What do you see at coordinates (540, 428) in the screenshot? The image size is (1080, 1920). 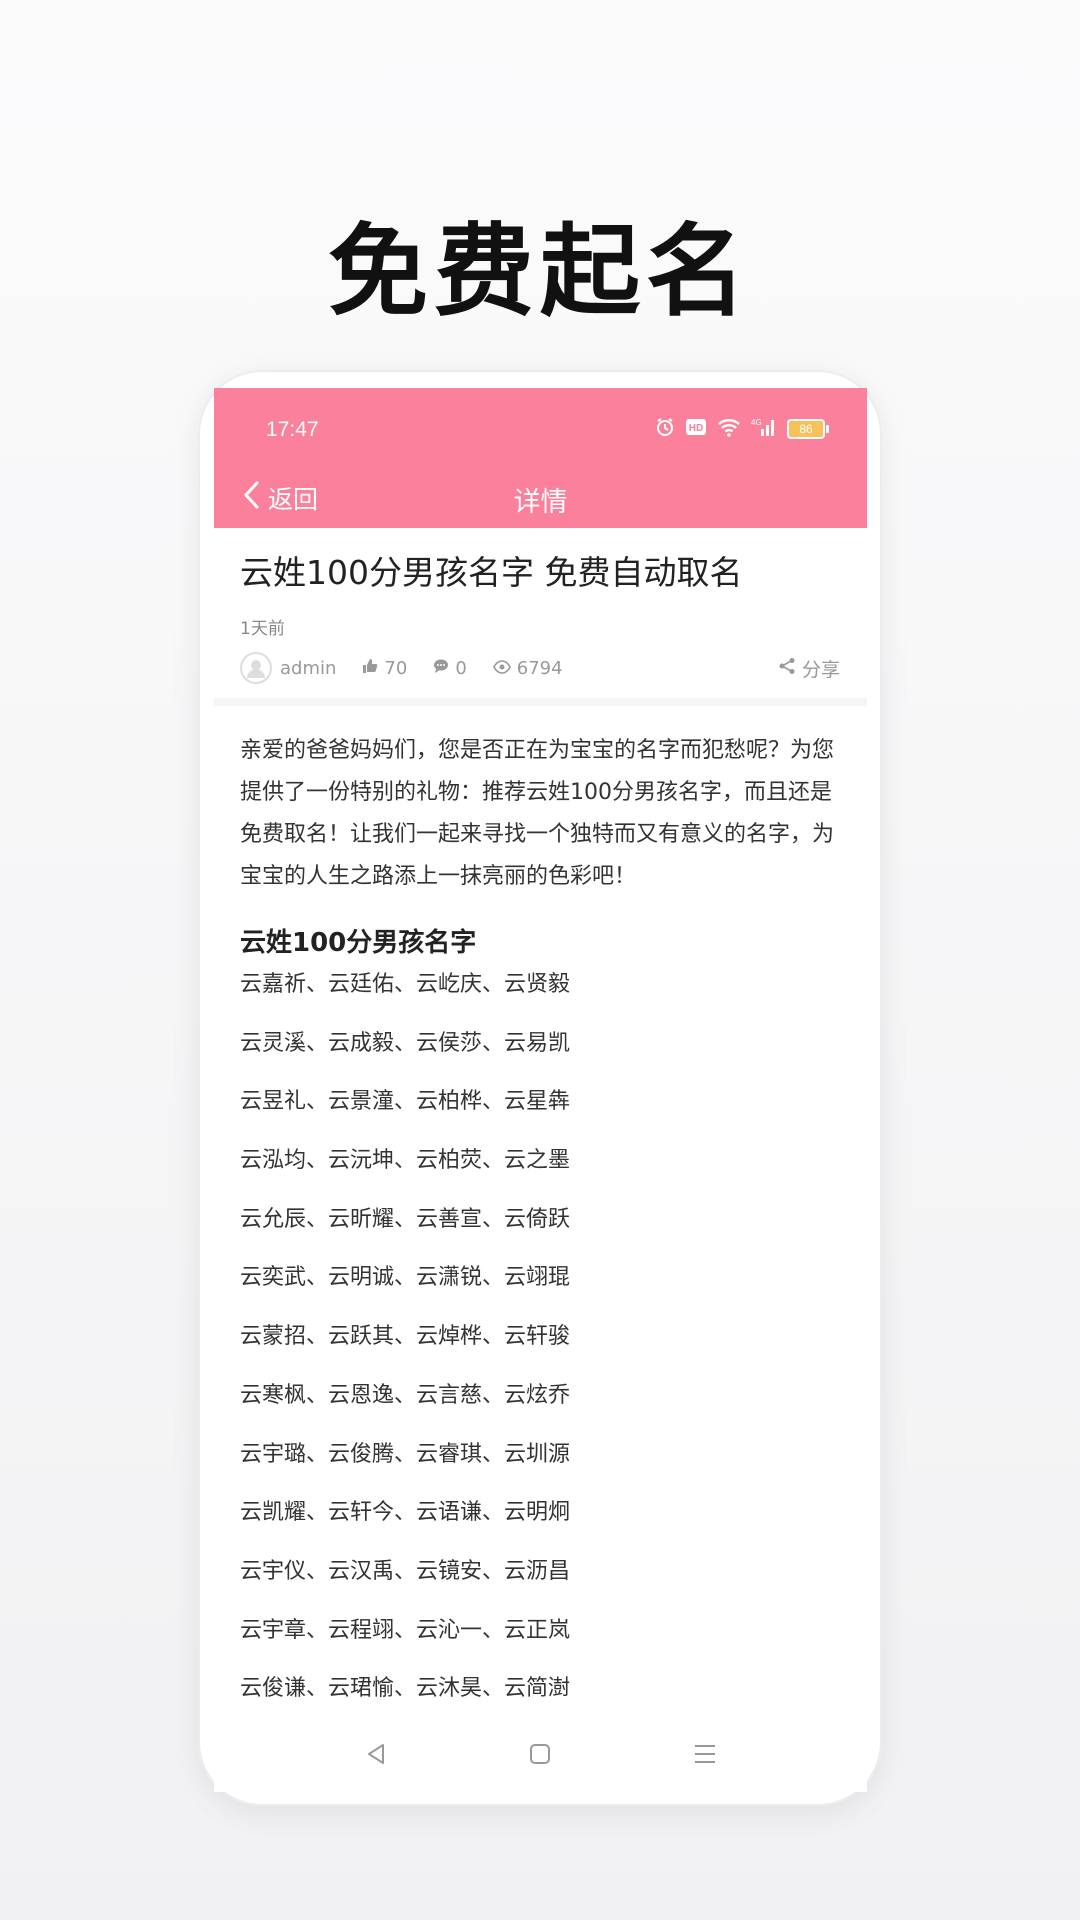 I see `status-bar: 17:47 HD 4G 86` at bounding box center [540, 428].